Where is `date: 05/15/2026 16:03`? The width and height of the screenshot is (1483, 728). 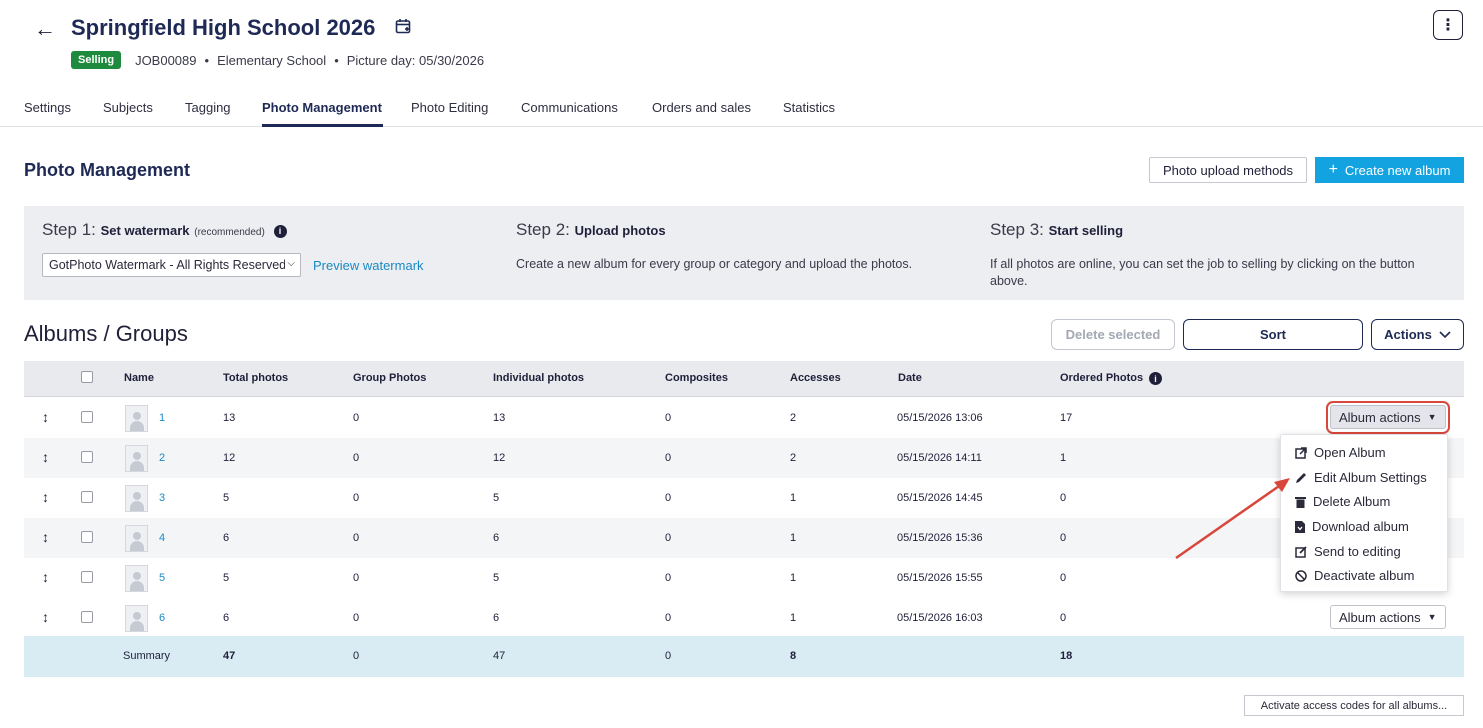 date: 05/15/2026 16:03 is located at coordinates (940, 618).